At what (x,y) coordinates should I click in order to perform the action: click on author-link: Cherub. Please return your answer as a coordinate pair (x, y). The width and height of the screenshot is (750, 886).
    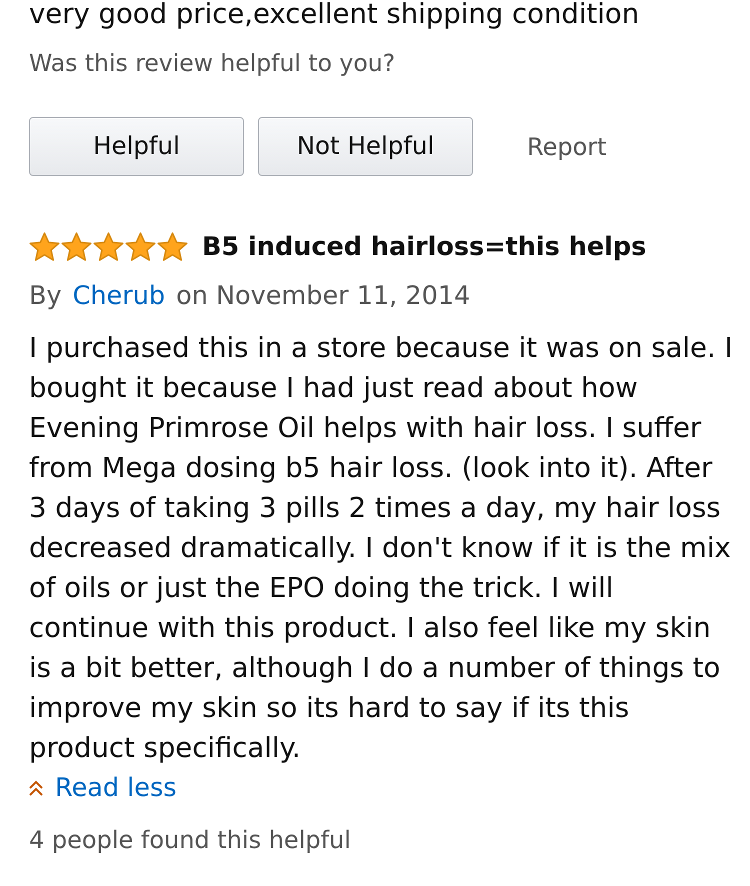
    Looking at the image, I should click on (119, 296).